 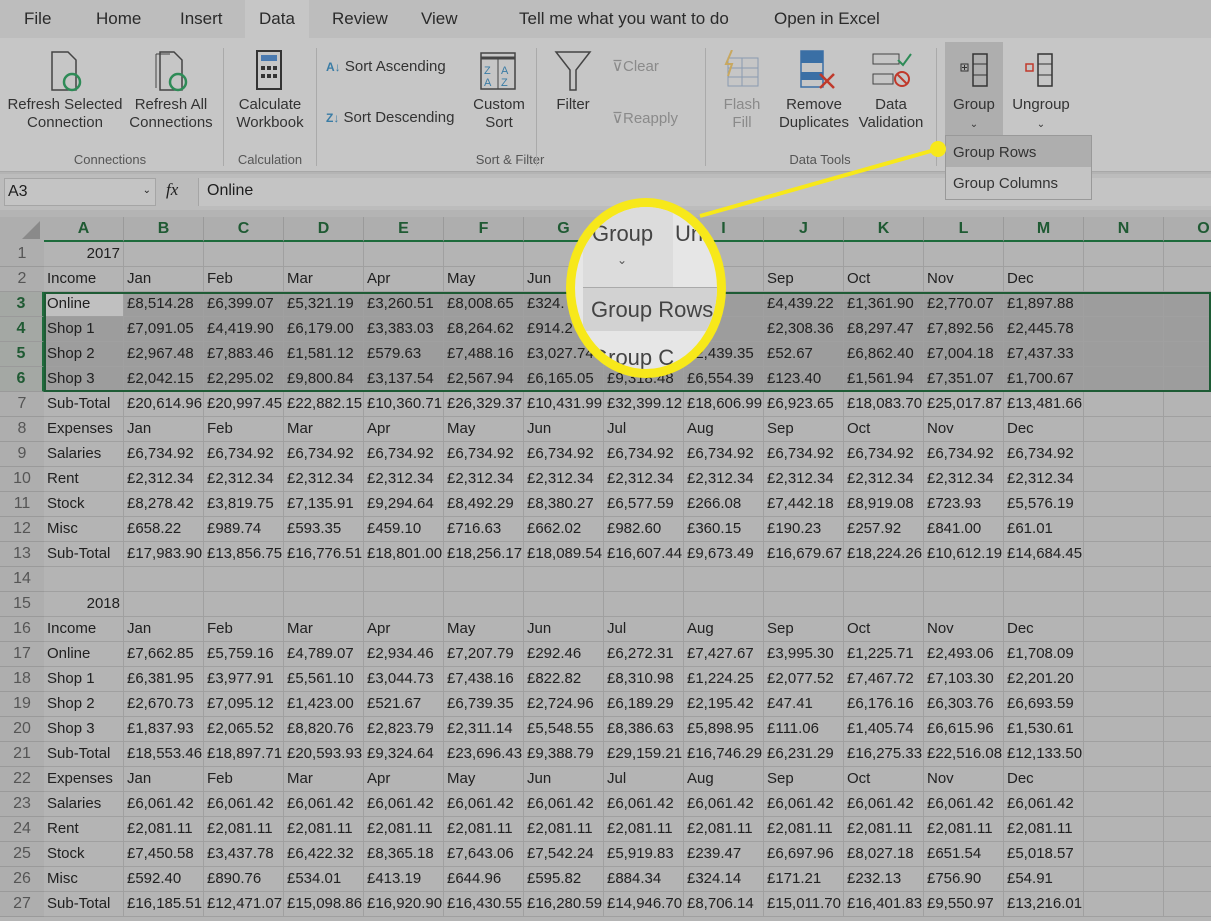 I want to click on cell-H12: £982.60, so click(x=644, y=529).